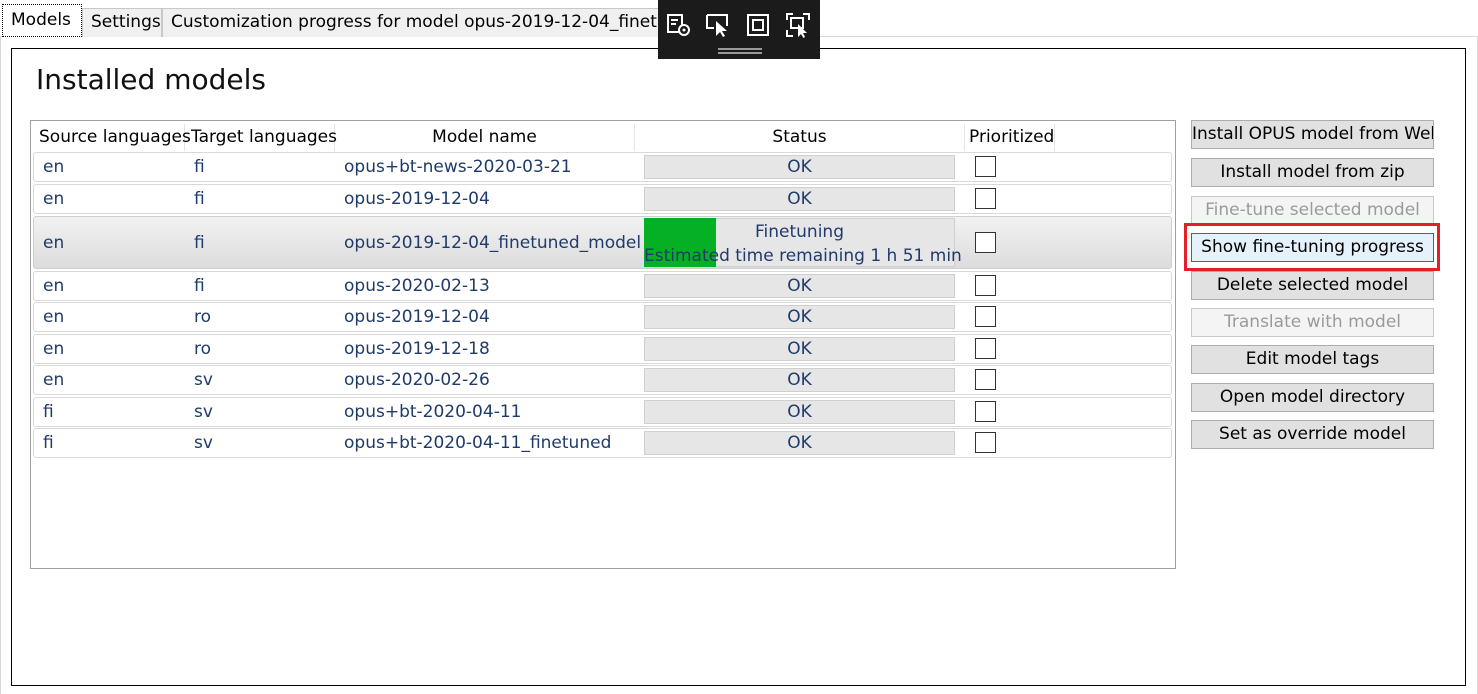  What do you see at coordinates (1312, 397) in the screenshot?
I see `open-model-directory-button: Open model directory` at bounding box center [1312, 397].